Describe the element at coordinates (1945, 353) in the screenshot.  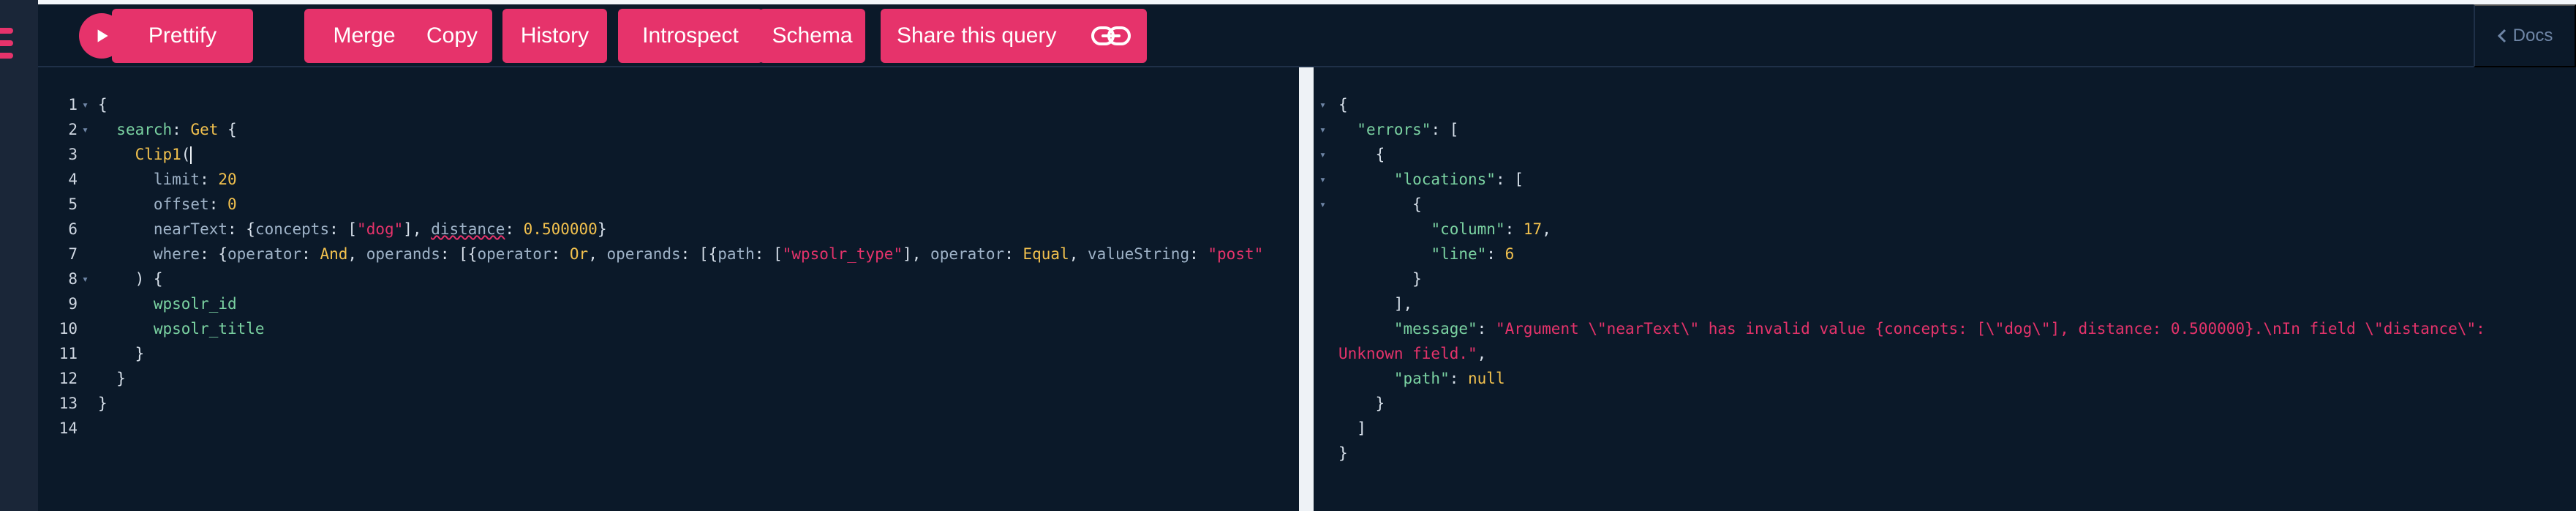
I see `result-line: Unknown field.",` at that location.